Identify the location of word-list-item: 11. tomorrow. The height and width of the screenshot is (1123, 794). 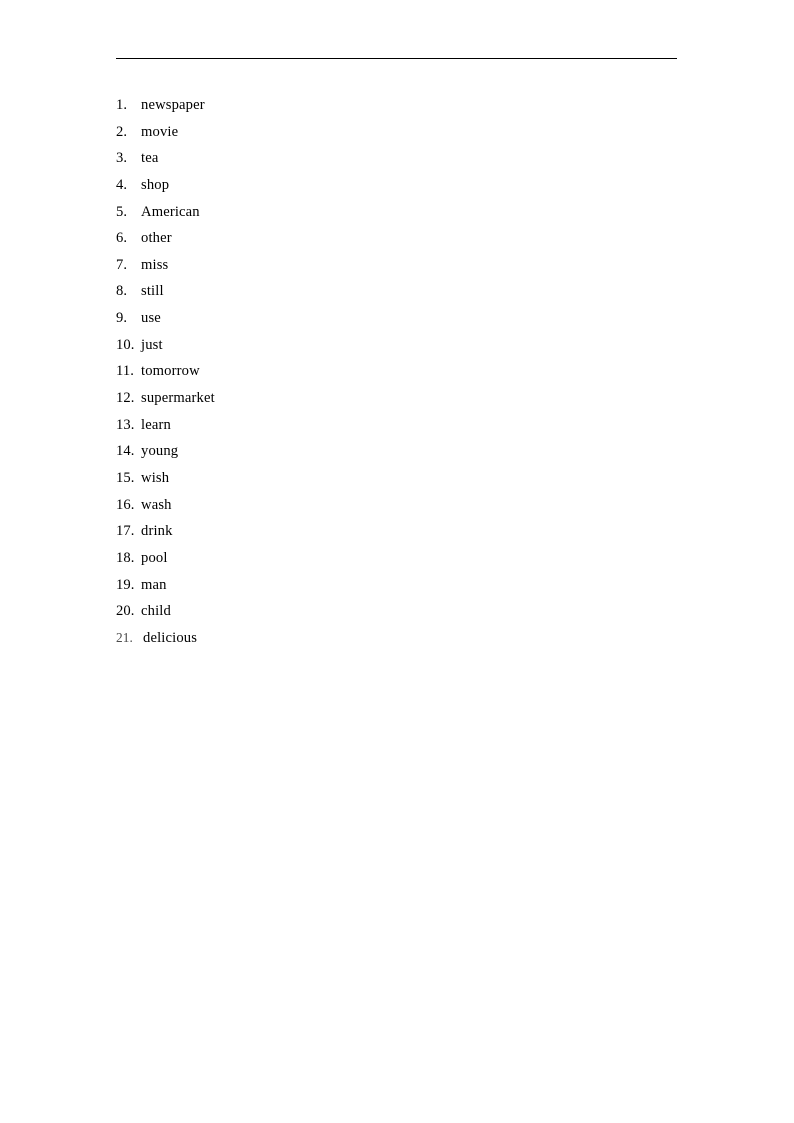
(396, 371).